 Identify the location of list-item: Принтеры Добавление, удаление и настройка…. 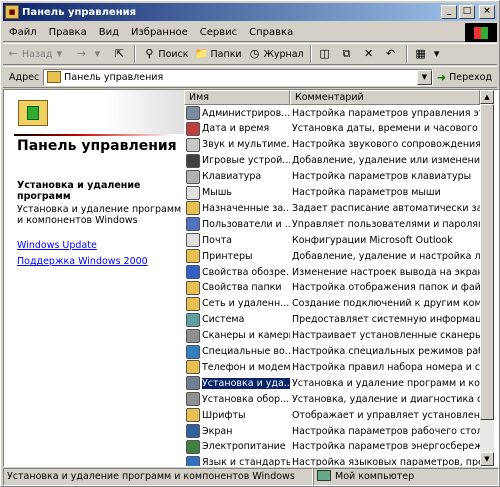
(339, 256).